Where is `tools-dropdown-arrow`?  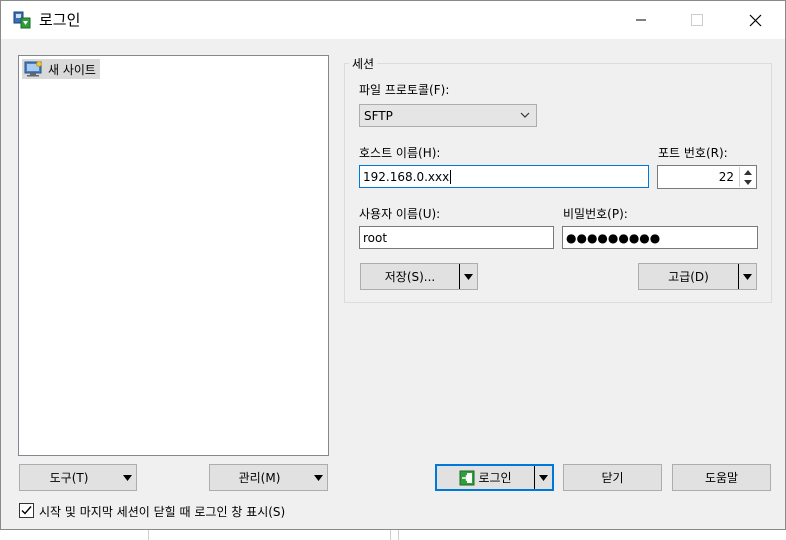
tools-dropdown-arrow is located at coordinates (127, 477).